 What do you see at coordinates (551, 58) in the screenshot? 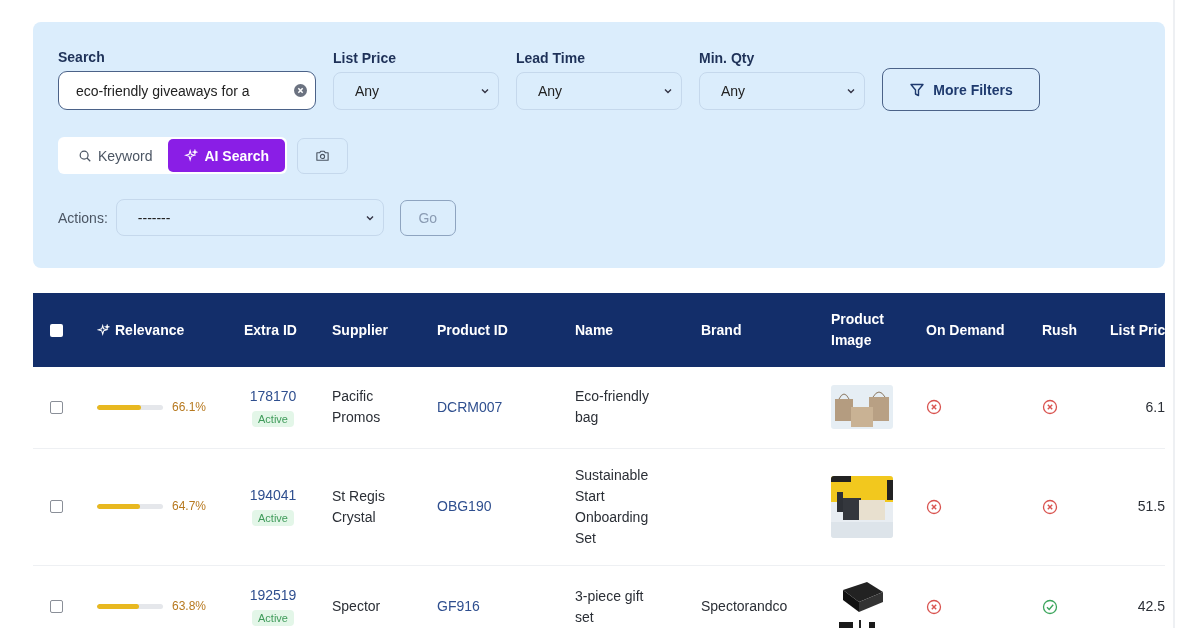
I see `field-label: Lead Time` at bounding box center [551, 58].